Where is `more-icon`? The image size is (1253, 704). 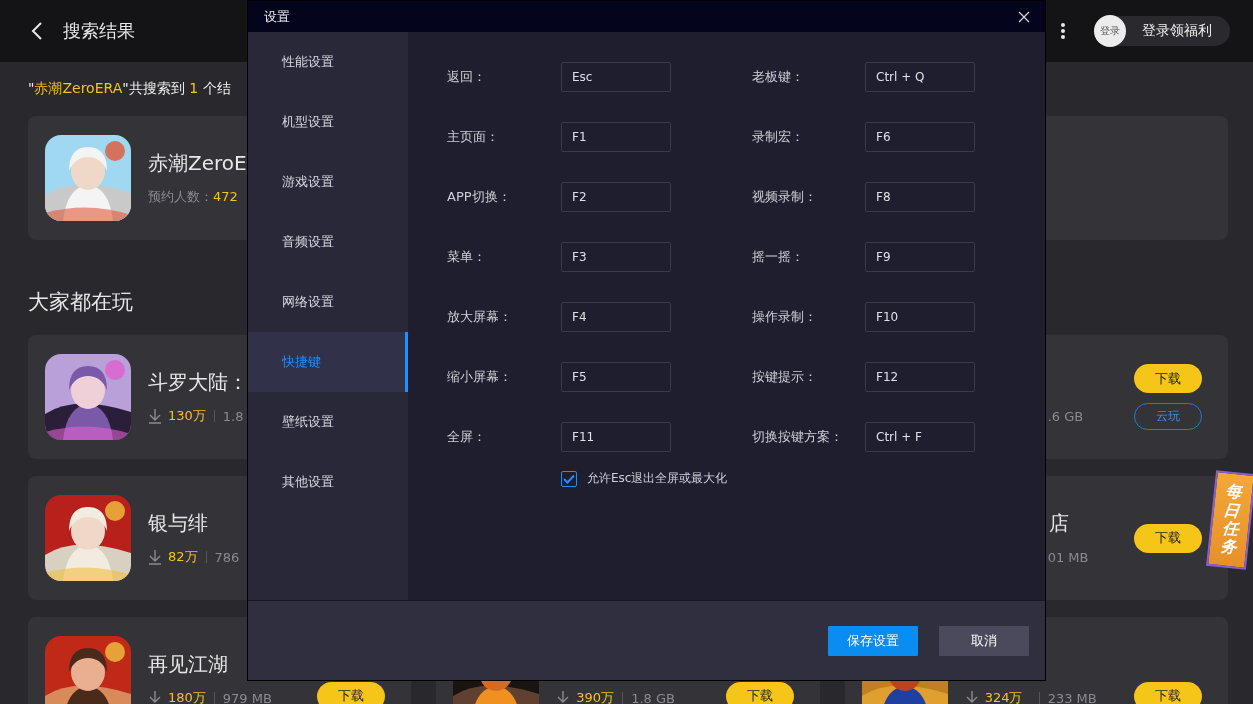 more-icon is located at coordinates (1063, 31).